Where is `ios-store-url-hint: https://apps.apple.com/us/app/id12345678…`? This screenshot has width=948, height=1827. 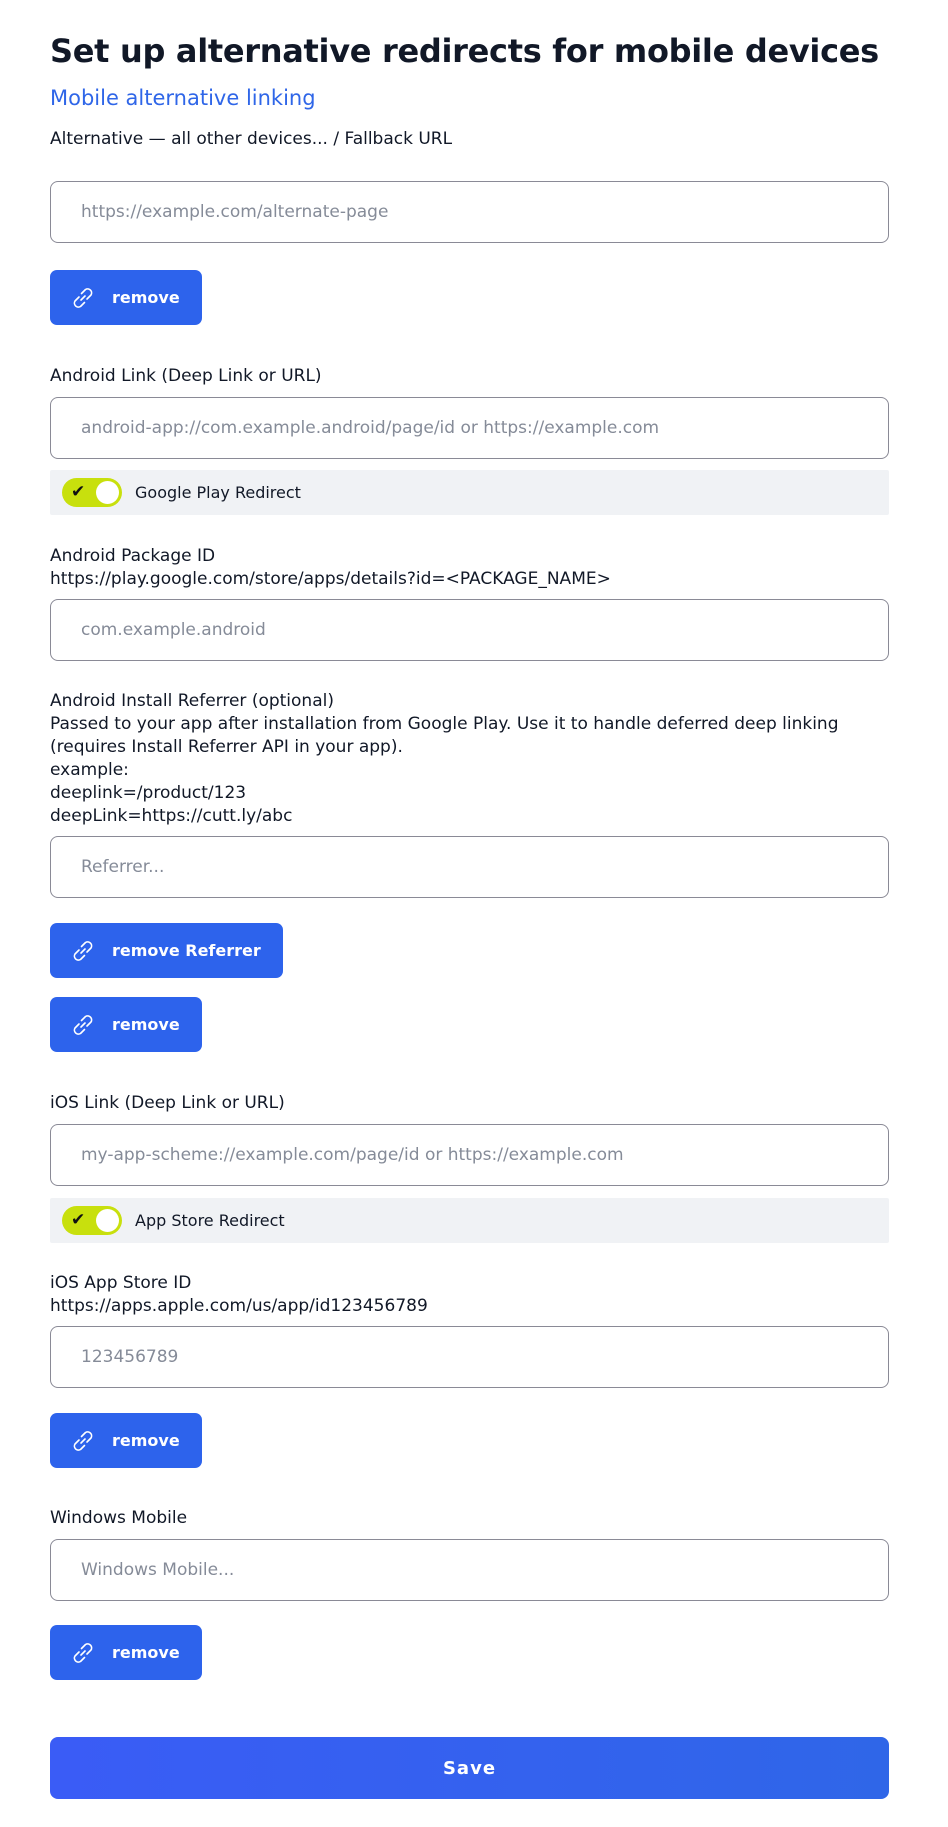 ios-store-url-hint: https://apps.apple.com/us/app/id12345678… is located at coordinates (239, 1306).